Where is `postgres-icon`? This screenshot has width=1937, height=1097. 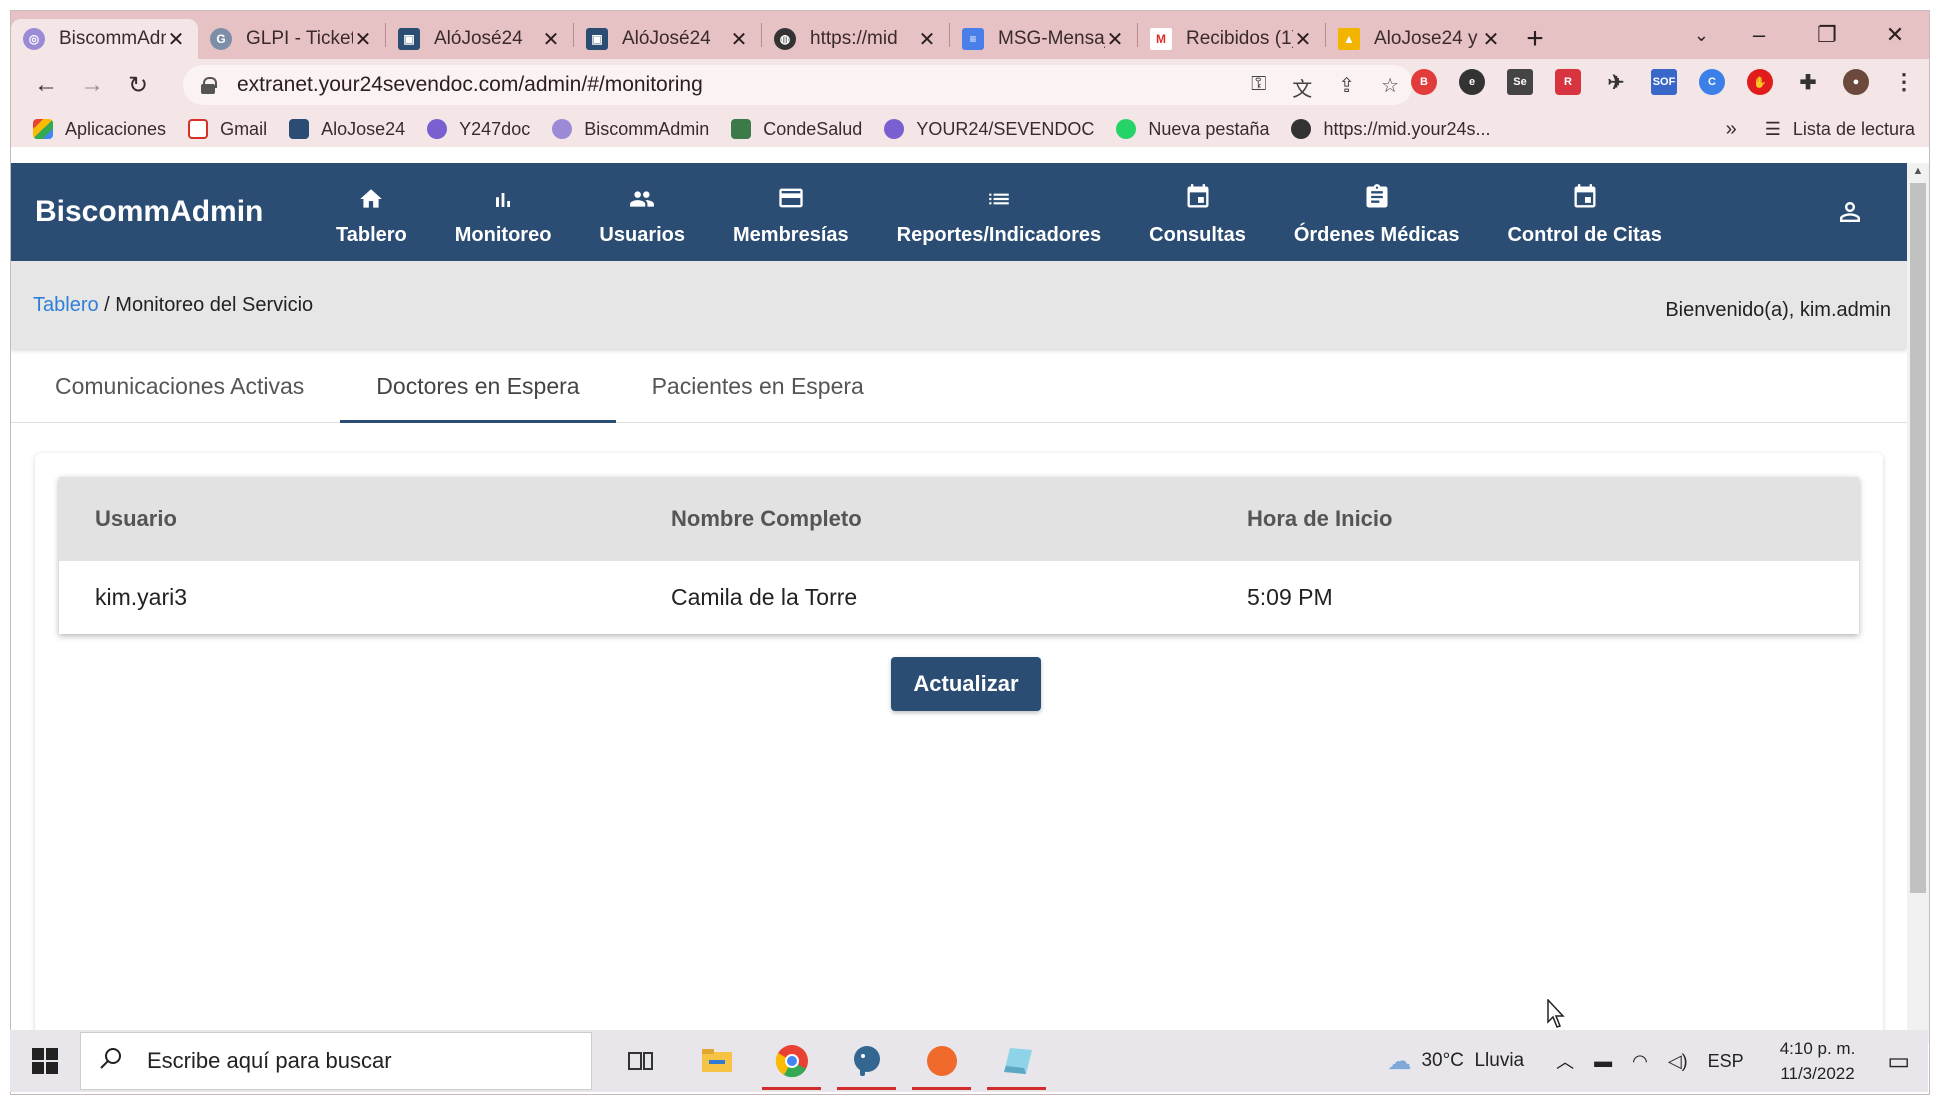
postgres-icon is located at coordinates (866, 1061).